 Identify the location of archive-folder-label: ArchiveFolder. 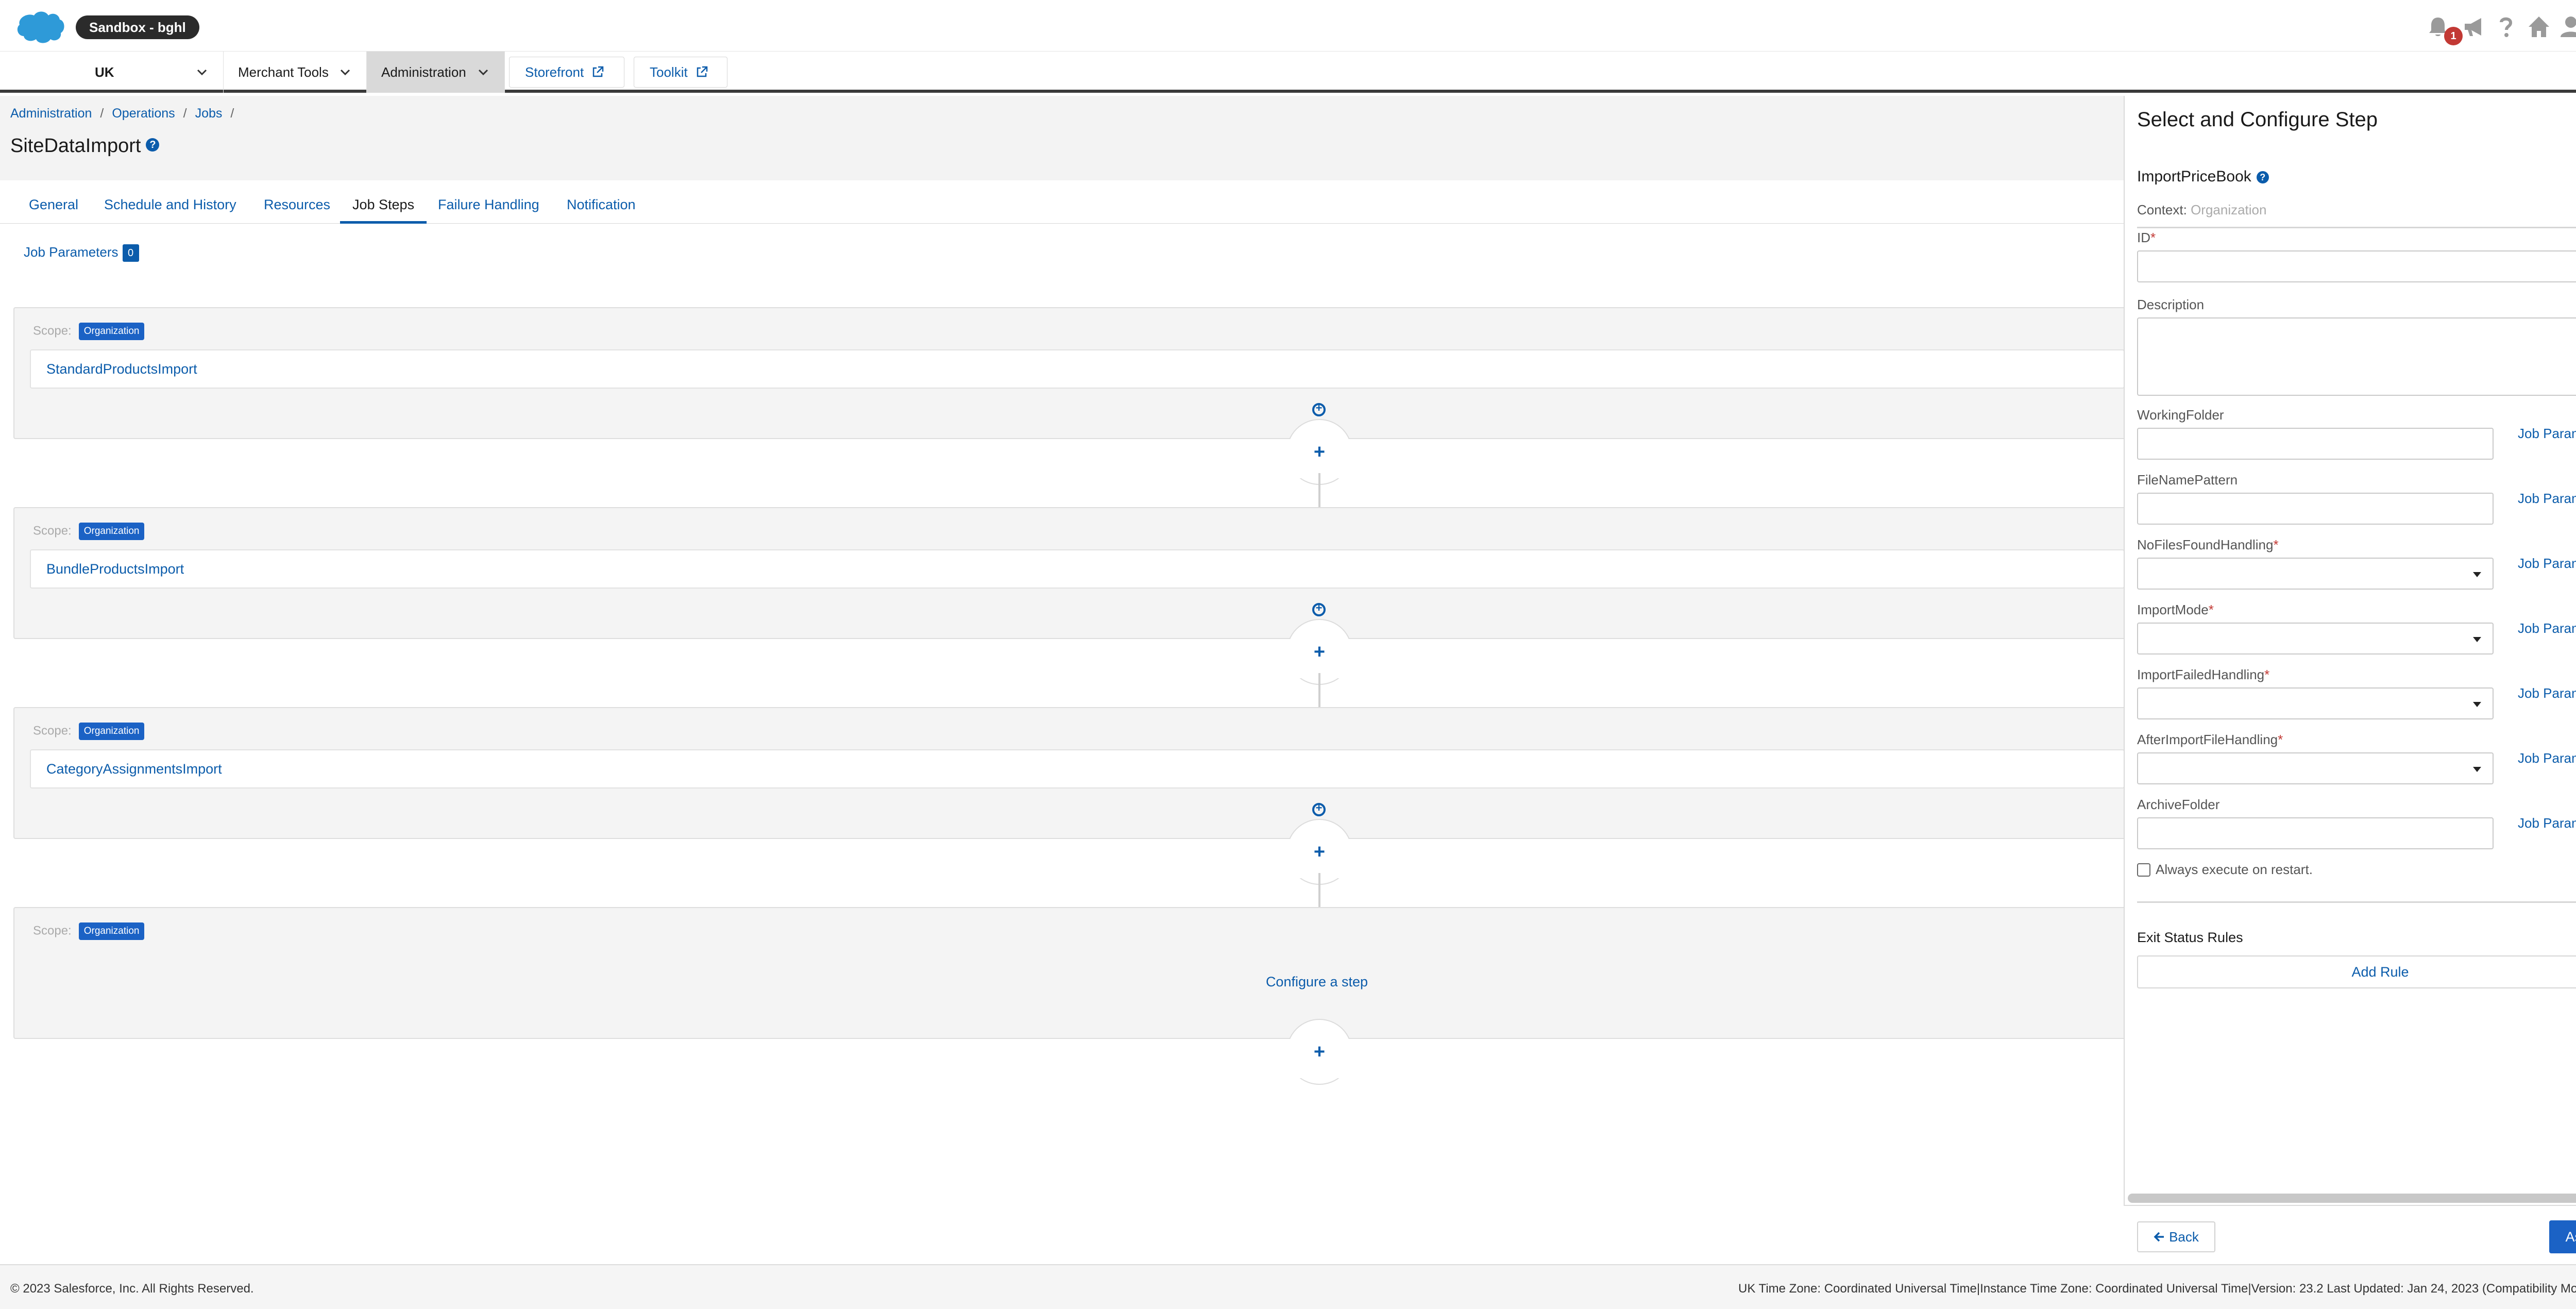
(2178, 804).